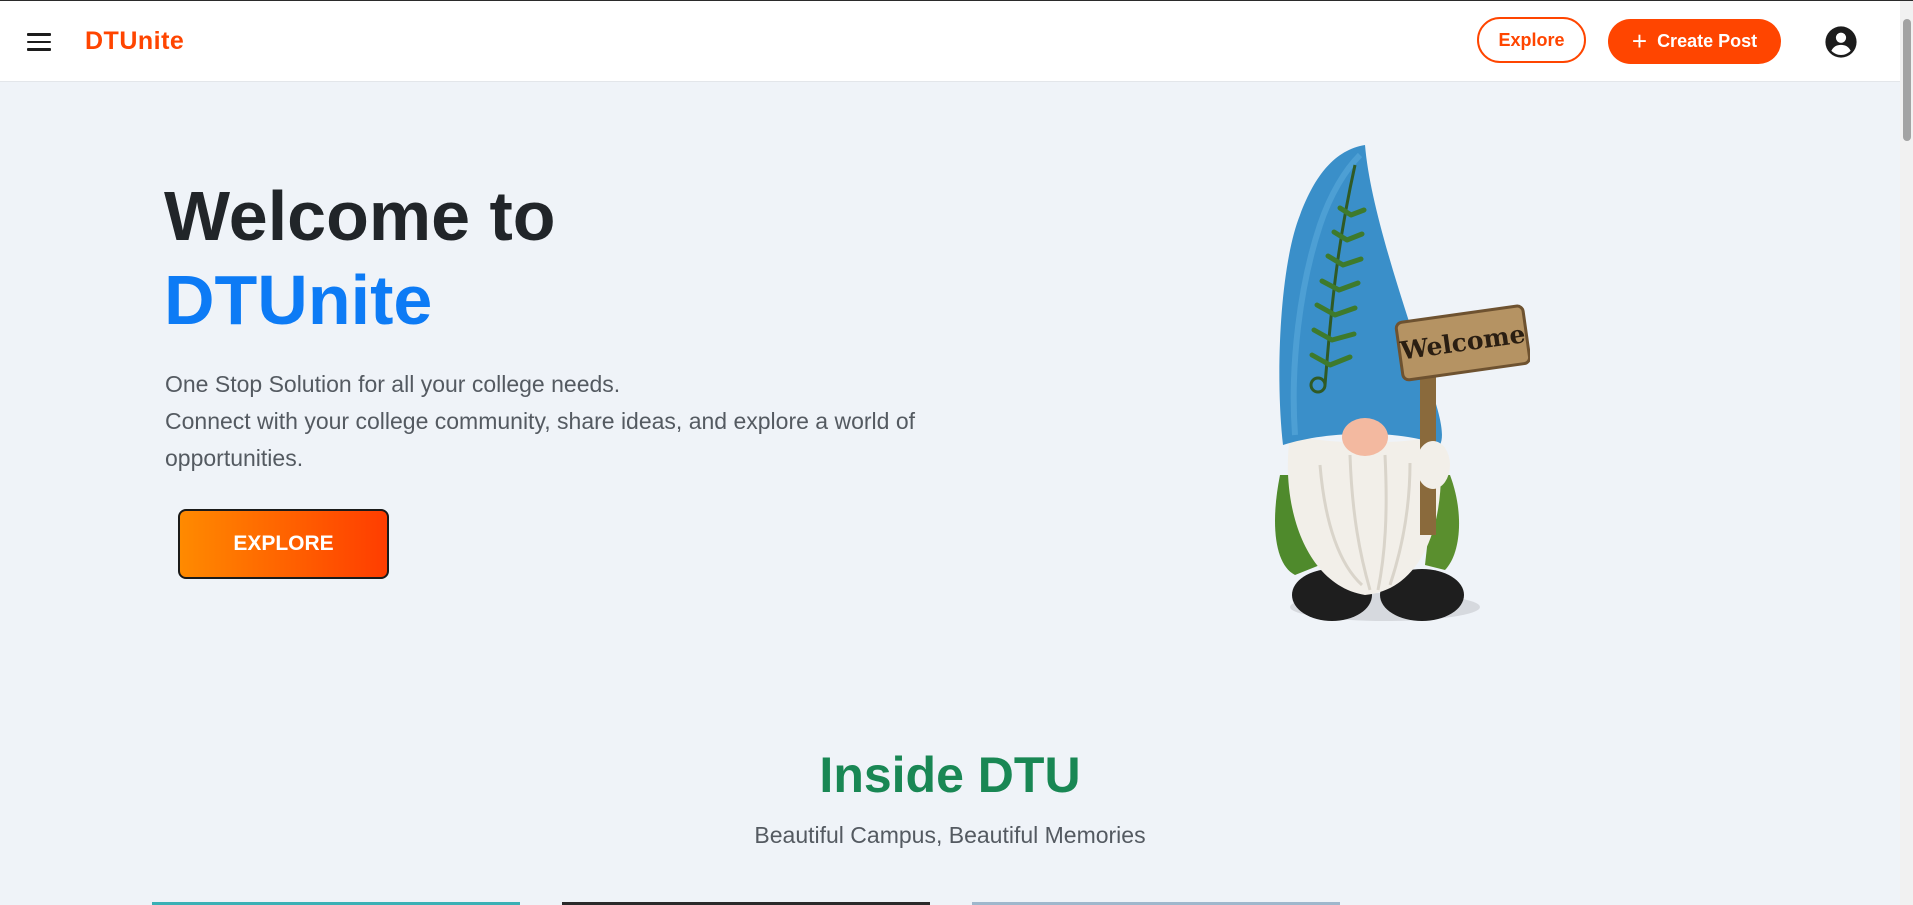  Describe the element at coordinates (360, 216) in the screenshot. I see `hero-title-line1: Welcome to` at that location.